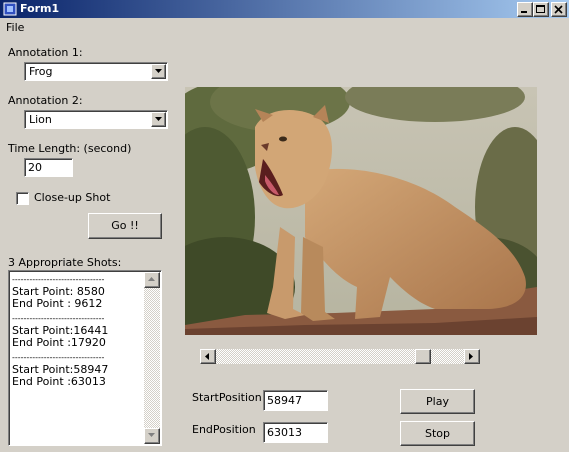 Image resolution: width=569 pixels, height=452 pixels. Describe the element at coordinates (96, 71) in the screenshot. I see `annotation1-combo: Frog` at that location.